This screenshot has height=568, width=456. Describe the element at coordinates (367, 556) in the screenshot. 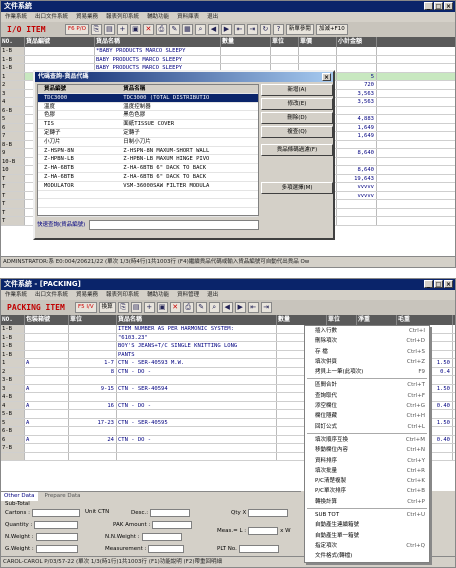

I see `context-menu-item: 文件格式(轉檔)` at that location.